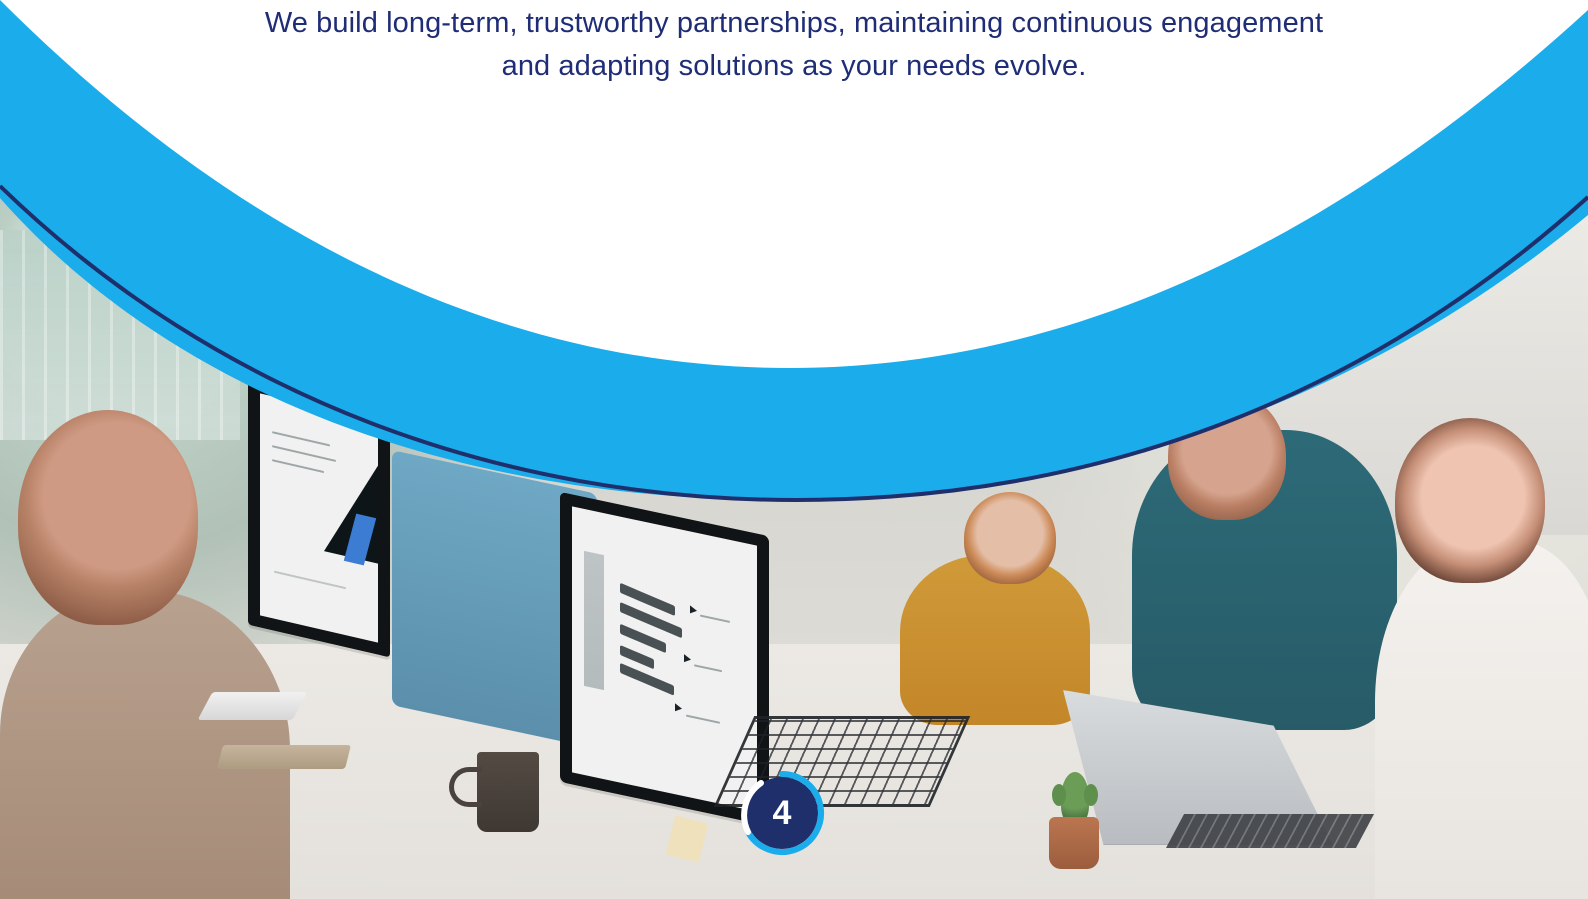  Describe the element at coordinates (1270, 831) in the screenshot. I see `laptop-keyboard` at that location.